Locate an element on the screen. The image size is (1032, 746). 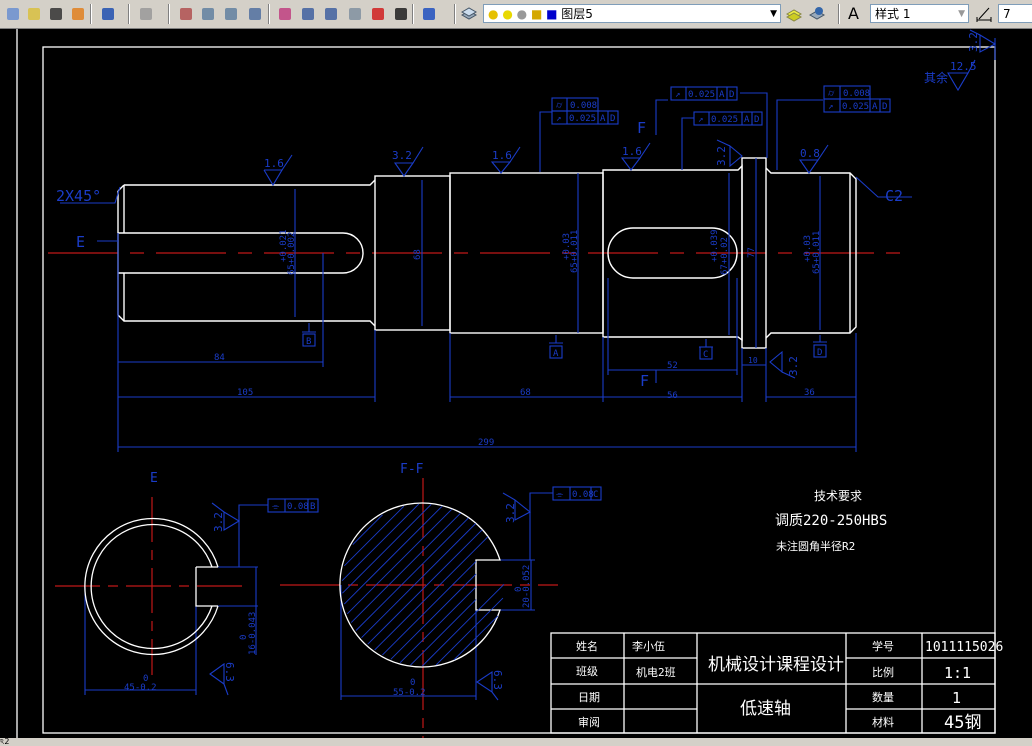
scale-value: 1:1 is located at coordinates (957, 673).